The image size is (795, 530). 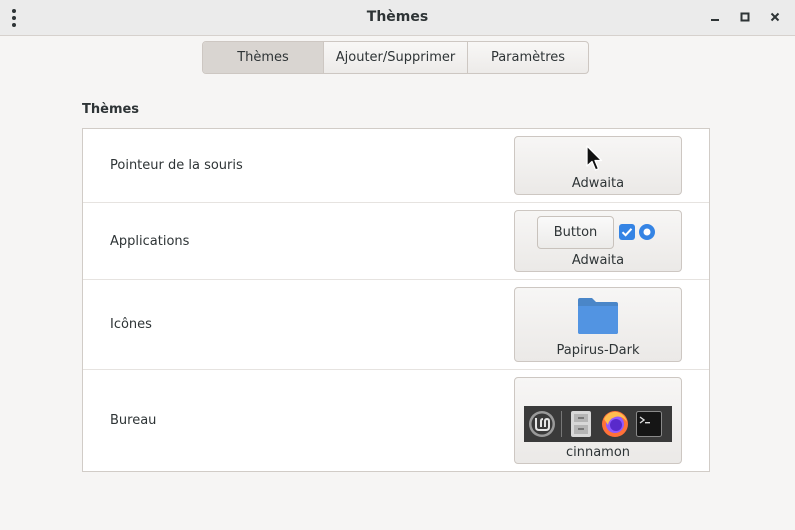 I want to click on mouse-pointer-theme-button: Adwaita, so click(x=598, y=165).